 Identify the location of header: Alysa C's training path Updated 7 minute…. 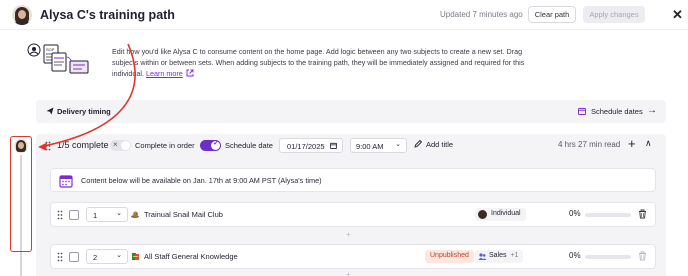
(344, 15).